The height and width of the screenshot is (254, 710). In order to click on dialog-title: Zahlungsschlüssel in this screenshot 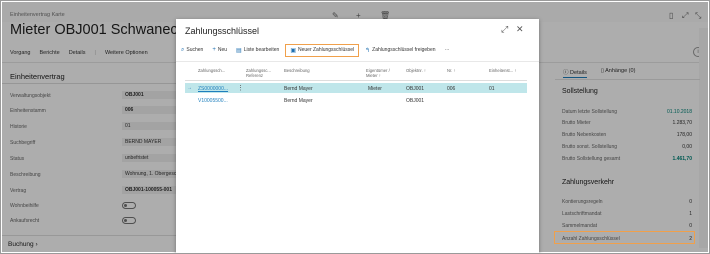, I will do `click(222, 31)`.